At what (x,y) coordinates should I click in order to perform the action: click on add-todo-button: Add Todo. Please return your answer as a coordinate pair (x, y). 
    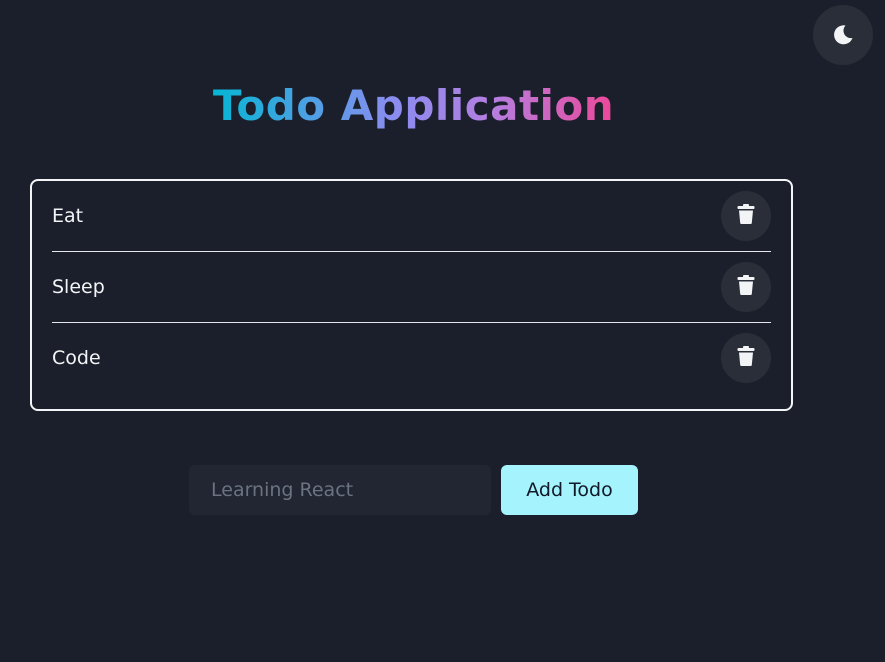
    Looking at the image, I should click on (569, 490).